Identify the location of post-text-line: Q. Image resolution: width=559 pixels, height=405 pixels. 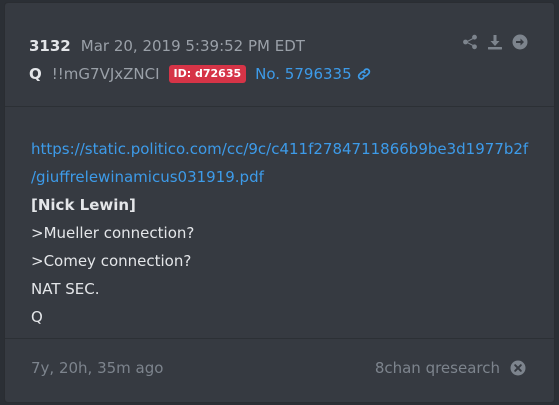
(37, 317).